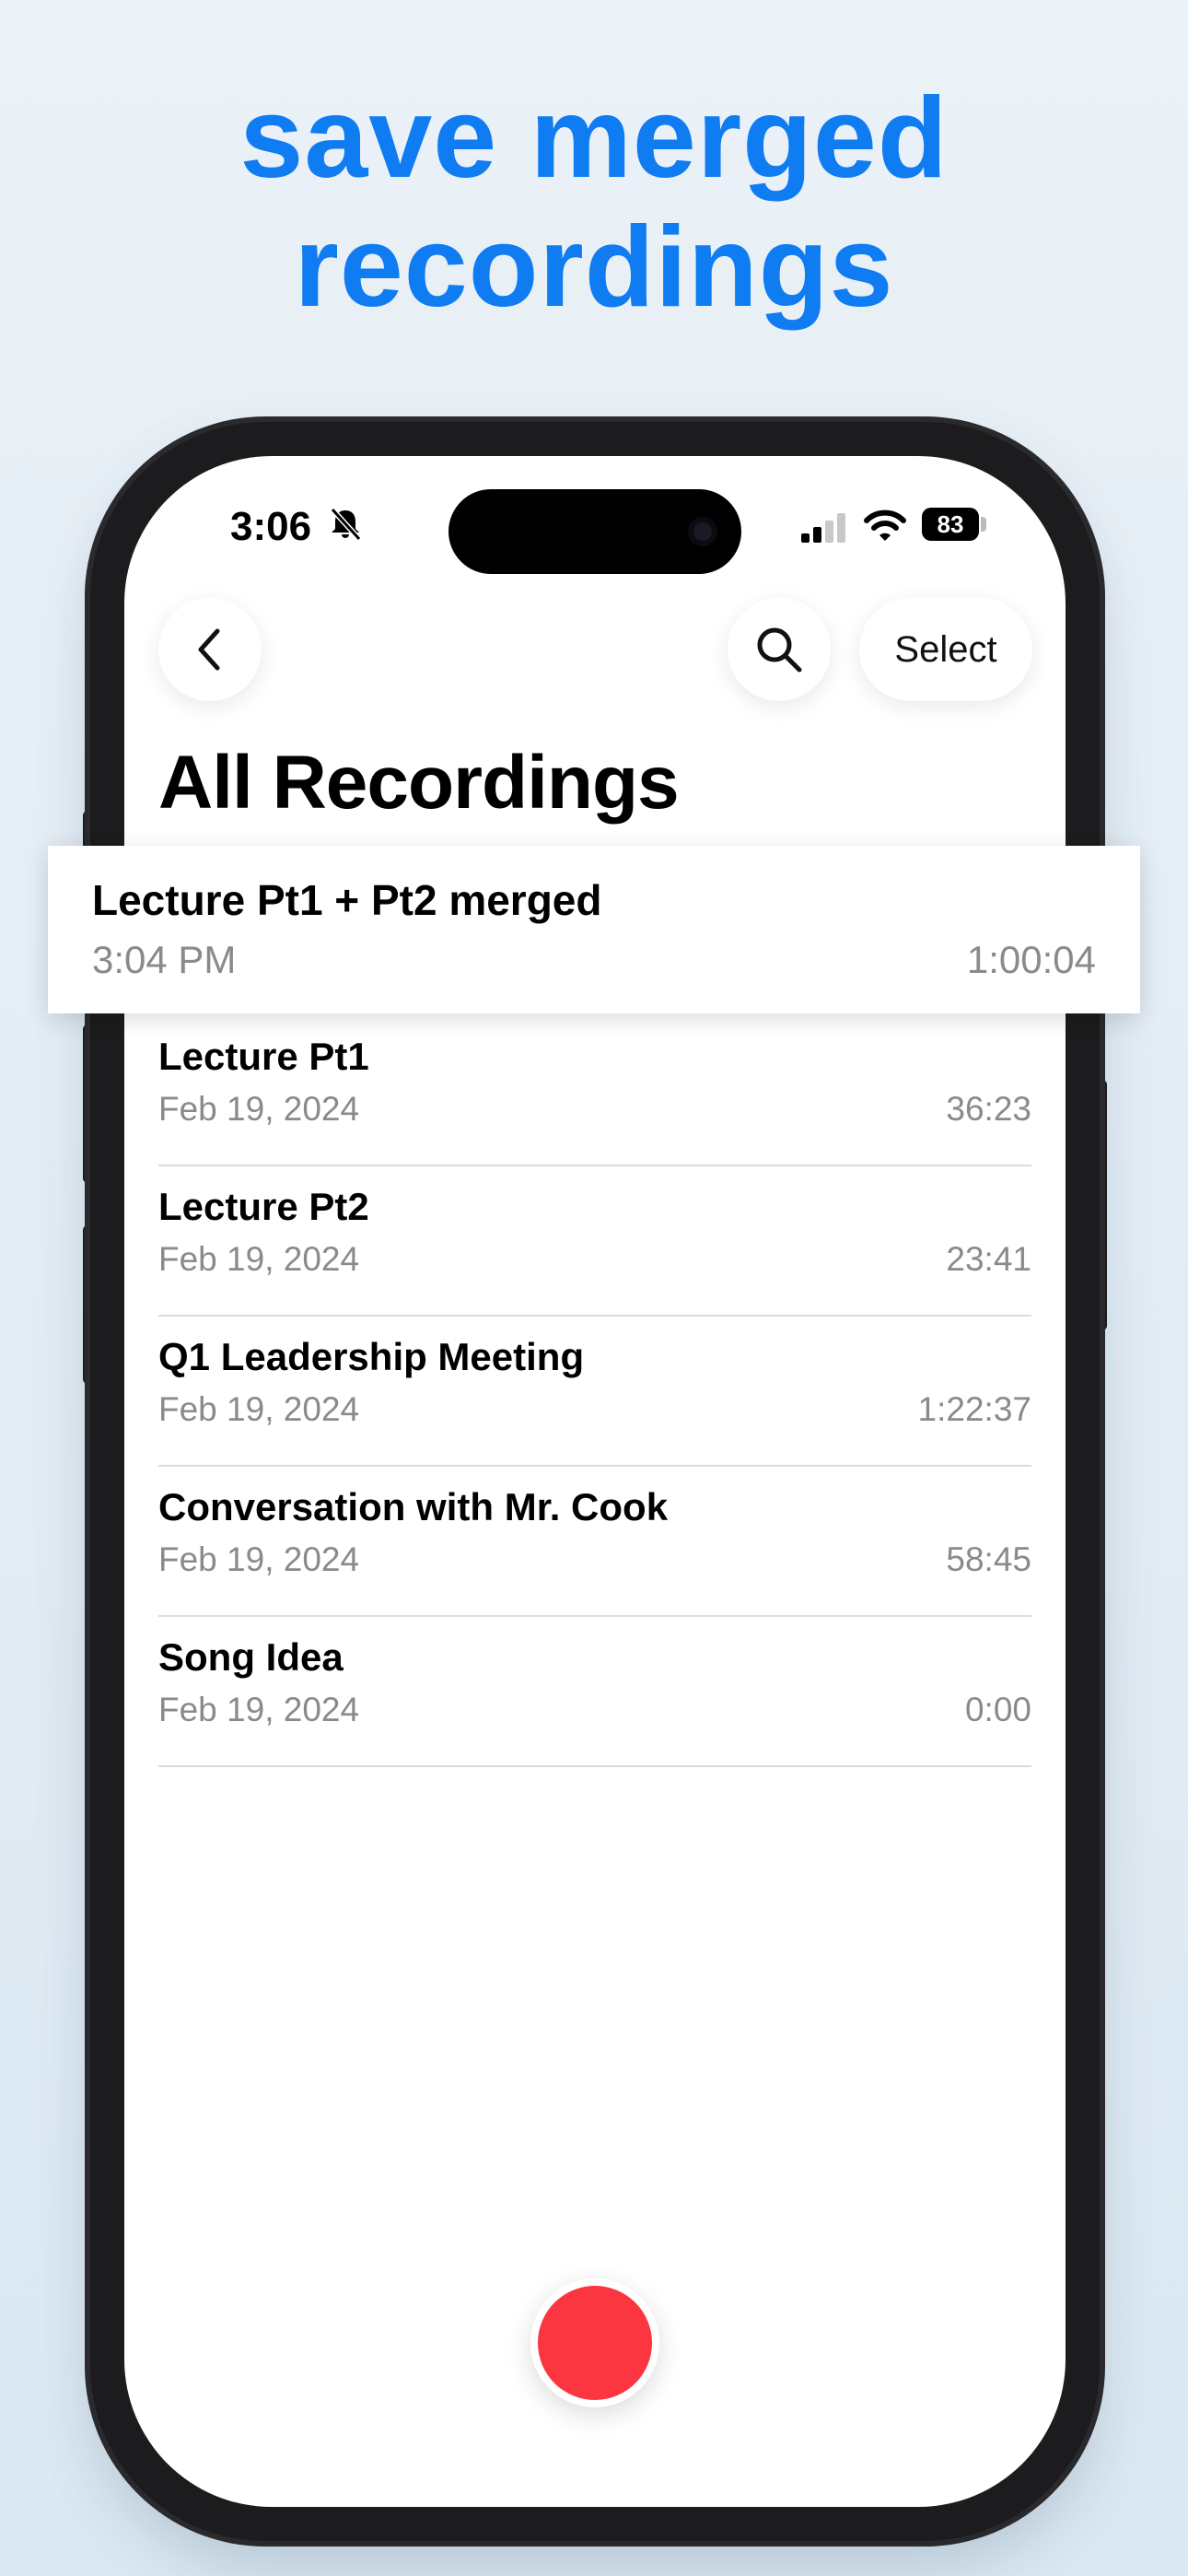 The image size is (1188, 2576). What do you see at coordinates (988, 1259) in the screenshot?
I see `recording-duration: 23:41` at bounding box center [988, 1259].